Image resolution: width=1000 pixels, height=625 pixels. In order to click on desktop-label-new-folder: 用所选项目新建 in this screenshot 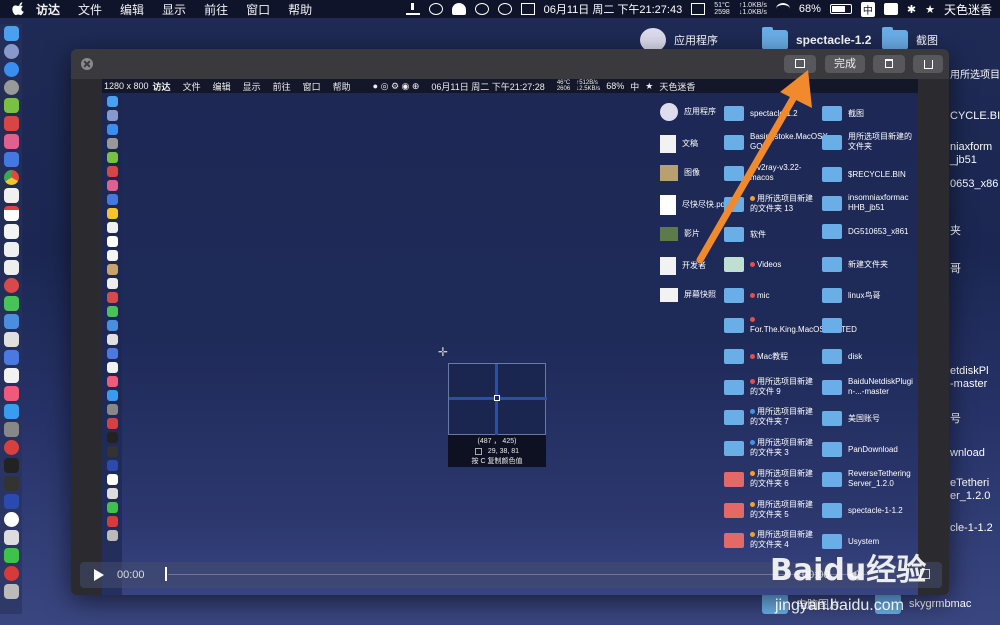, I will do `click(975, 73)`.